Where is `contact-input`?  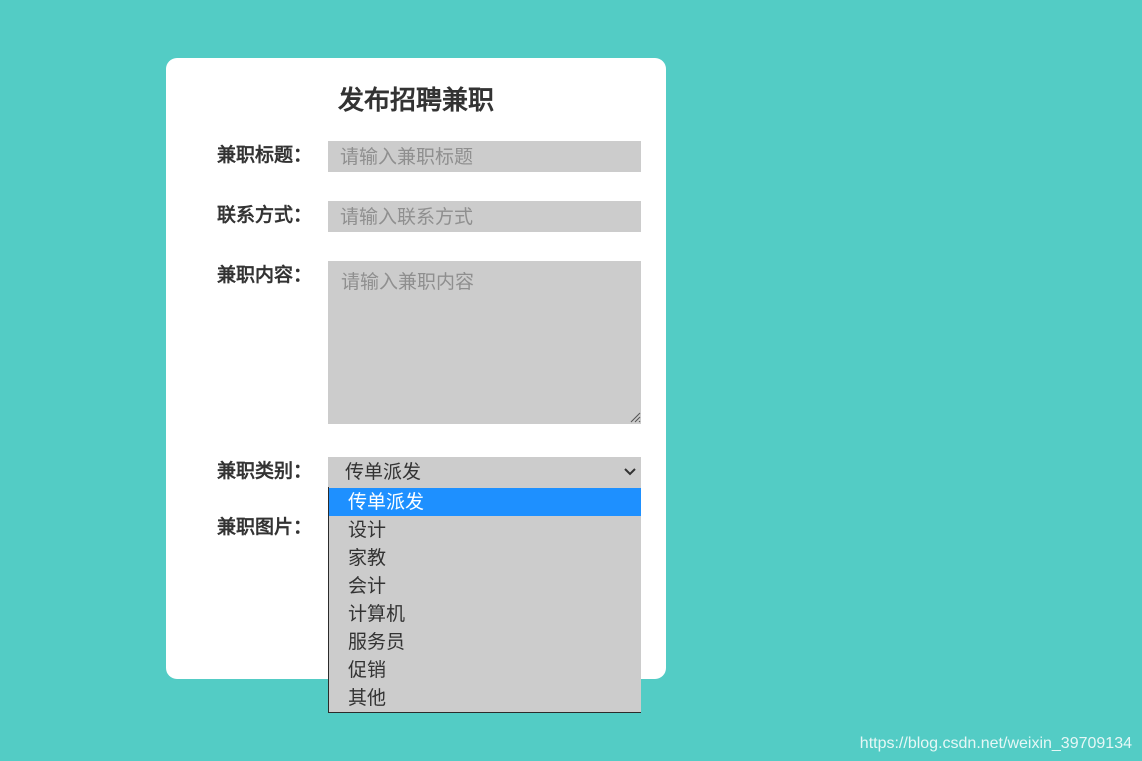
contact-input is located at coordinates (484, 216).